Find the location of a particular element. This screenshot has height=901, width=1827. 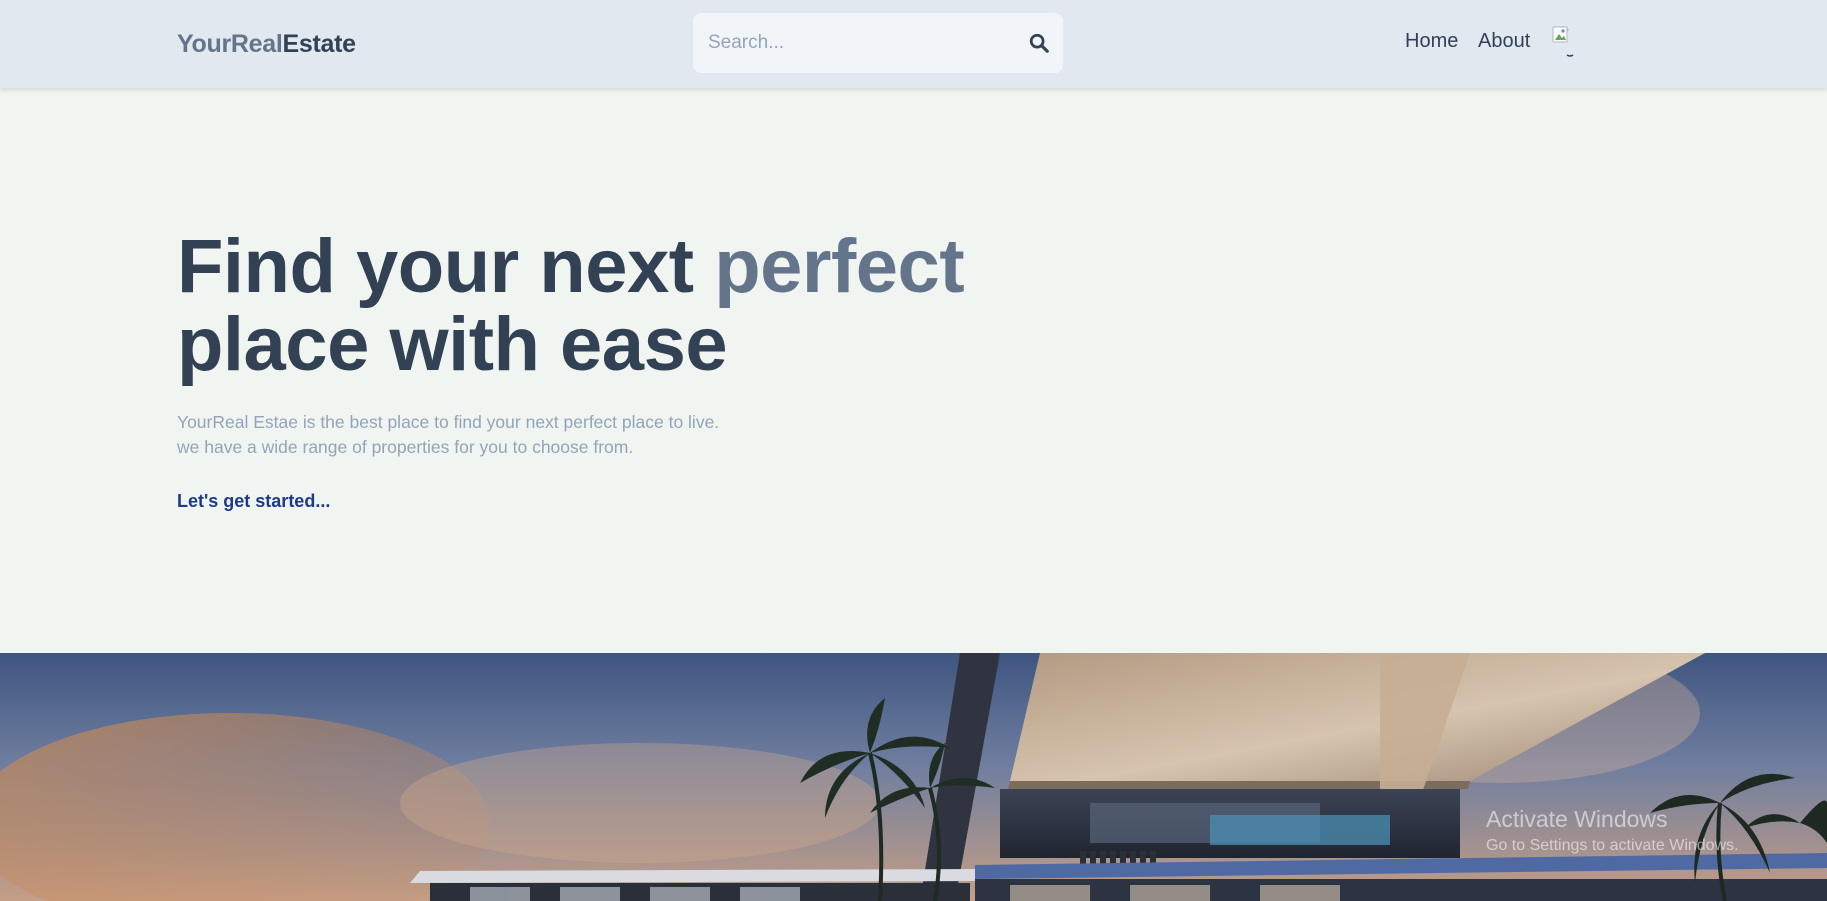

site-header: YourRealEstate Home About is located at coordinates (913, 44).